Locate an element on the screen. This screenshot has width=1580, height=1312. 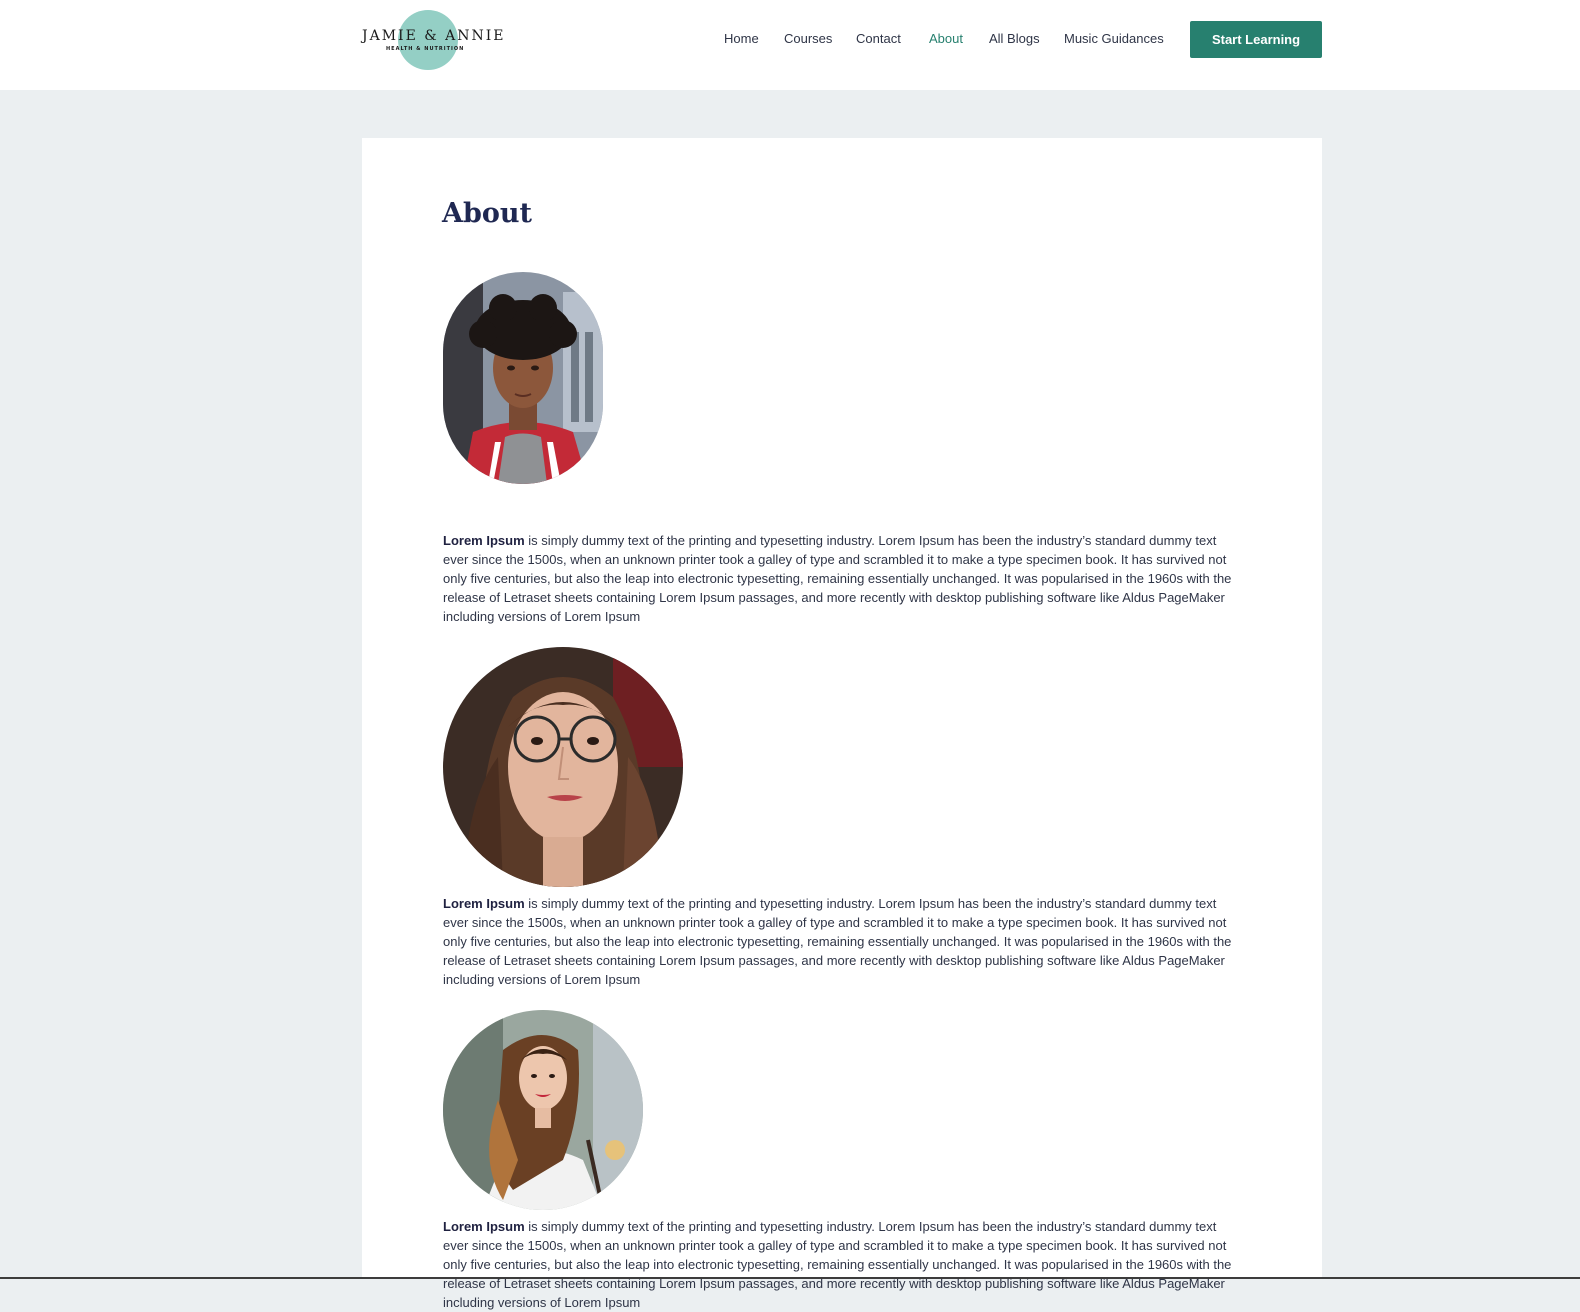
profile-bold-3: Lorem Ipsum is located at coordinates (484, 1226).